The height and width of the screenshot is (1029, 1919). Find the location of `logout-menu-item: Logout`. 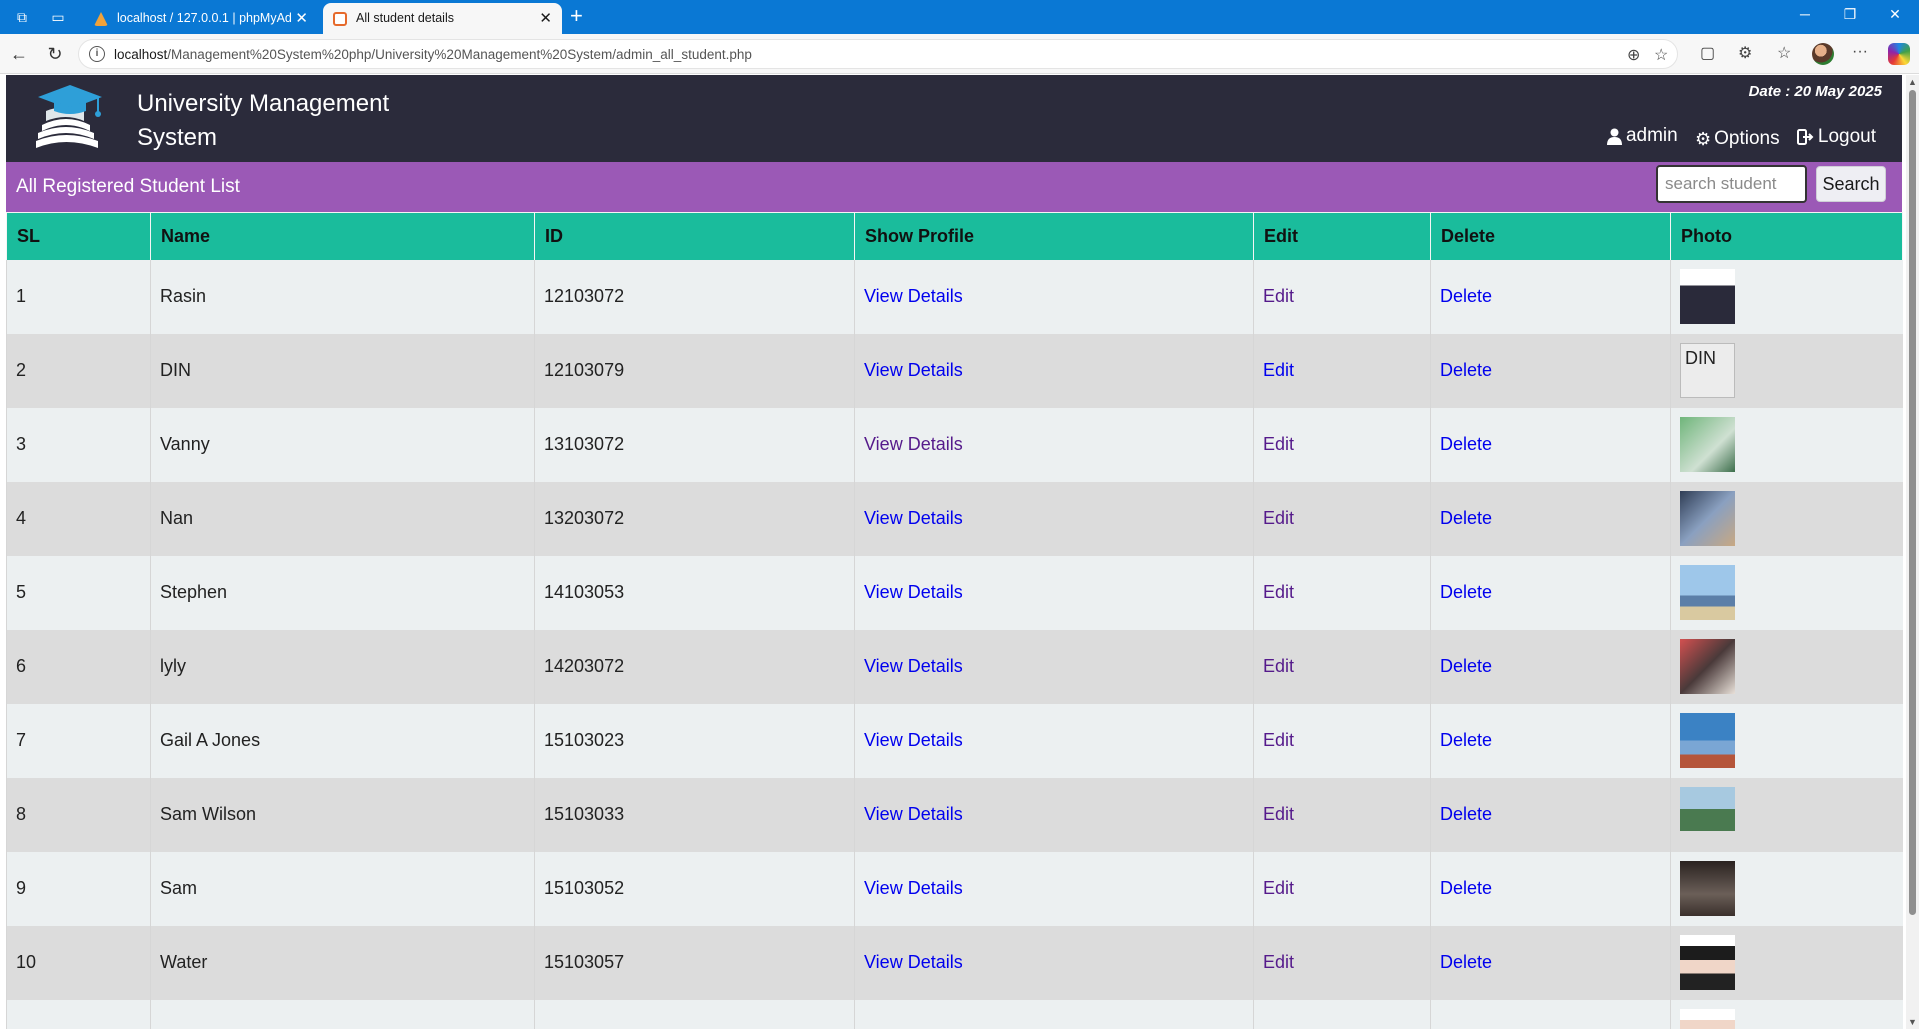

logout-menu-item: Logout is located at coordinates (1836, 137).